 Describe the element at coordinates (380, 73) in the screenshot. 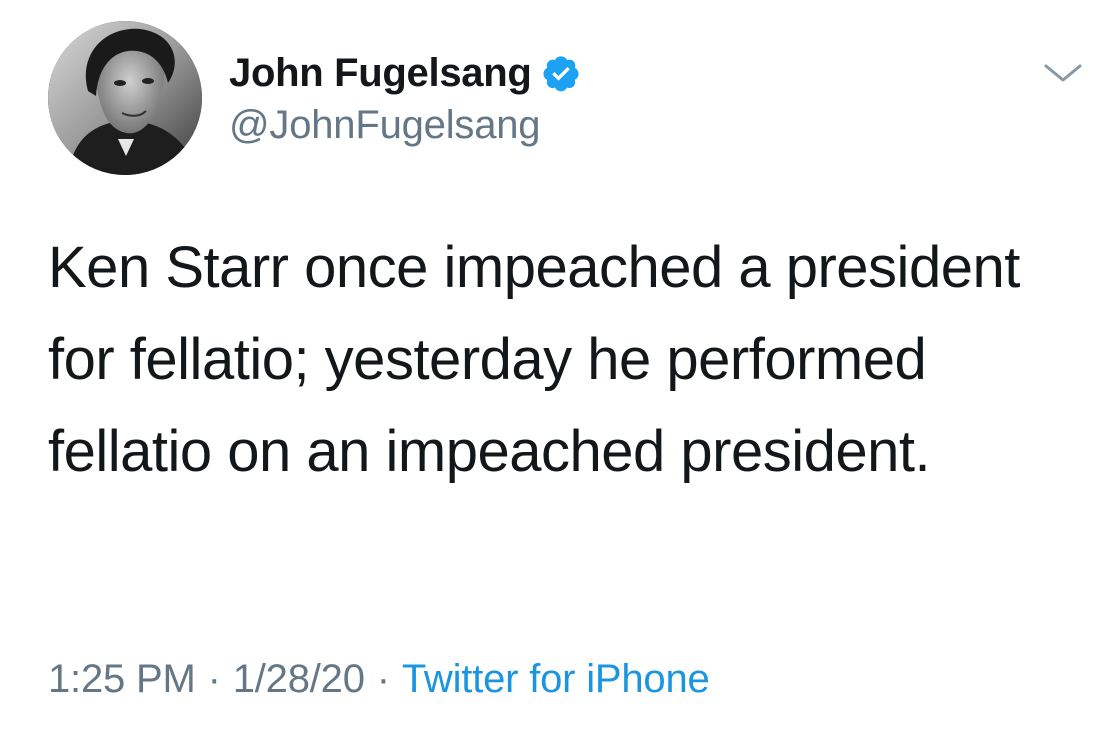

I see `display-name: John Fugelsang` at that location.